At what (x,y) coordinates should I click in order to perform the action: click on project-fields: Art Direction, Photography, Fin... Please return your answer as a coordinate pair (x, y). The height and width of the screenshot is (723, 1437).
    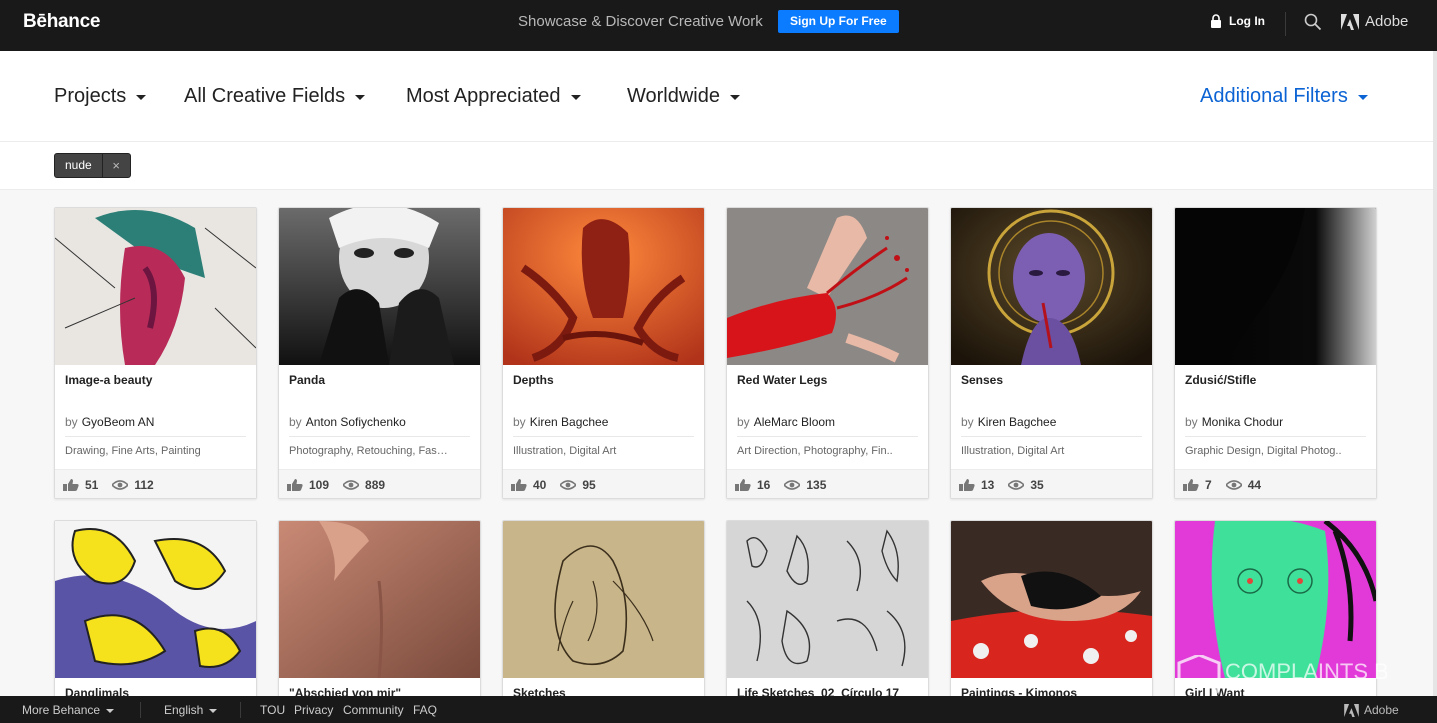
    Looking at the image, I should click on (829, 451).